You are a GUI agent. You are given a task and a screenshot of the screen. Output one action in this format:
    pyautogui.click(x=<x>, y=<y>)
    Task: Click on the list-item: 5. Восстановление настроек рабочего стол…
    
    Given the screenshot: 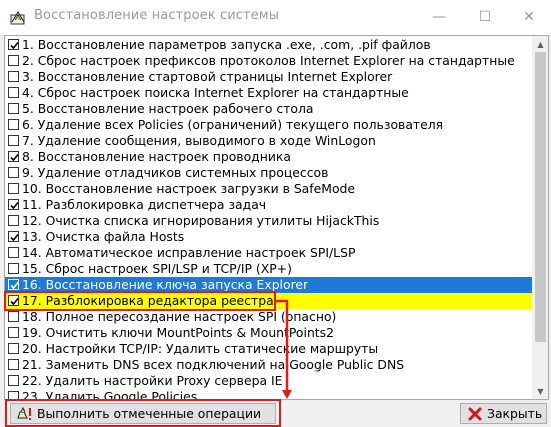 What is the action you would take?
    pyautogui.click(x=269, y=109)
    